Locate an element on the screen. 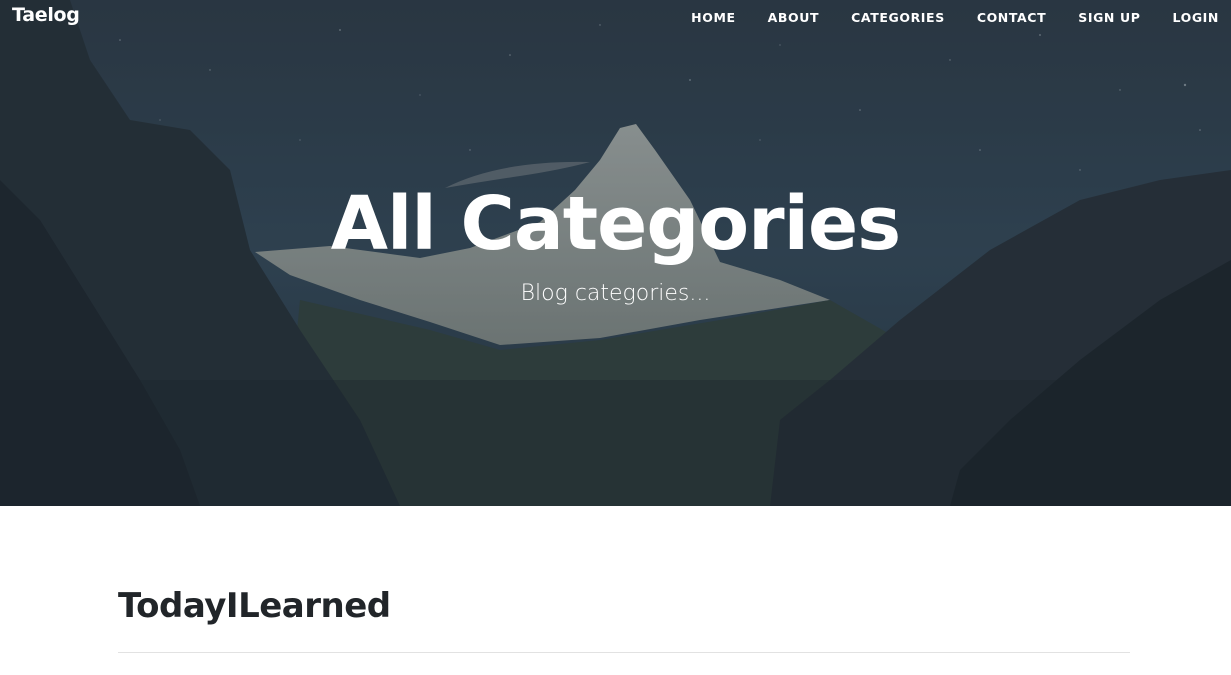 The width and height of the screenshot is (1231, 675). nav-item-about: ABOUT is located at coordinates (794, 16).